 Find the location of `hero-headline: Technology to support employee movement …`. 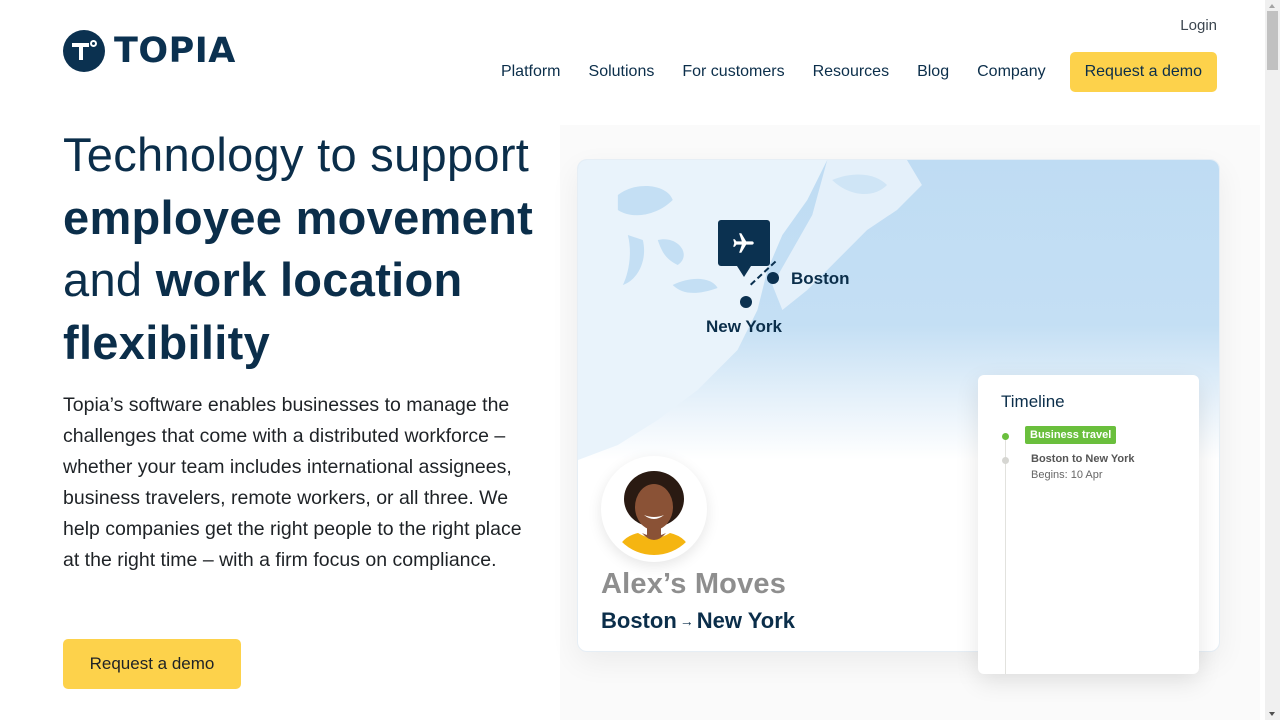

hero-headline: Technology to support employee movement … is located at coordinates (308, 249).